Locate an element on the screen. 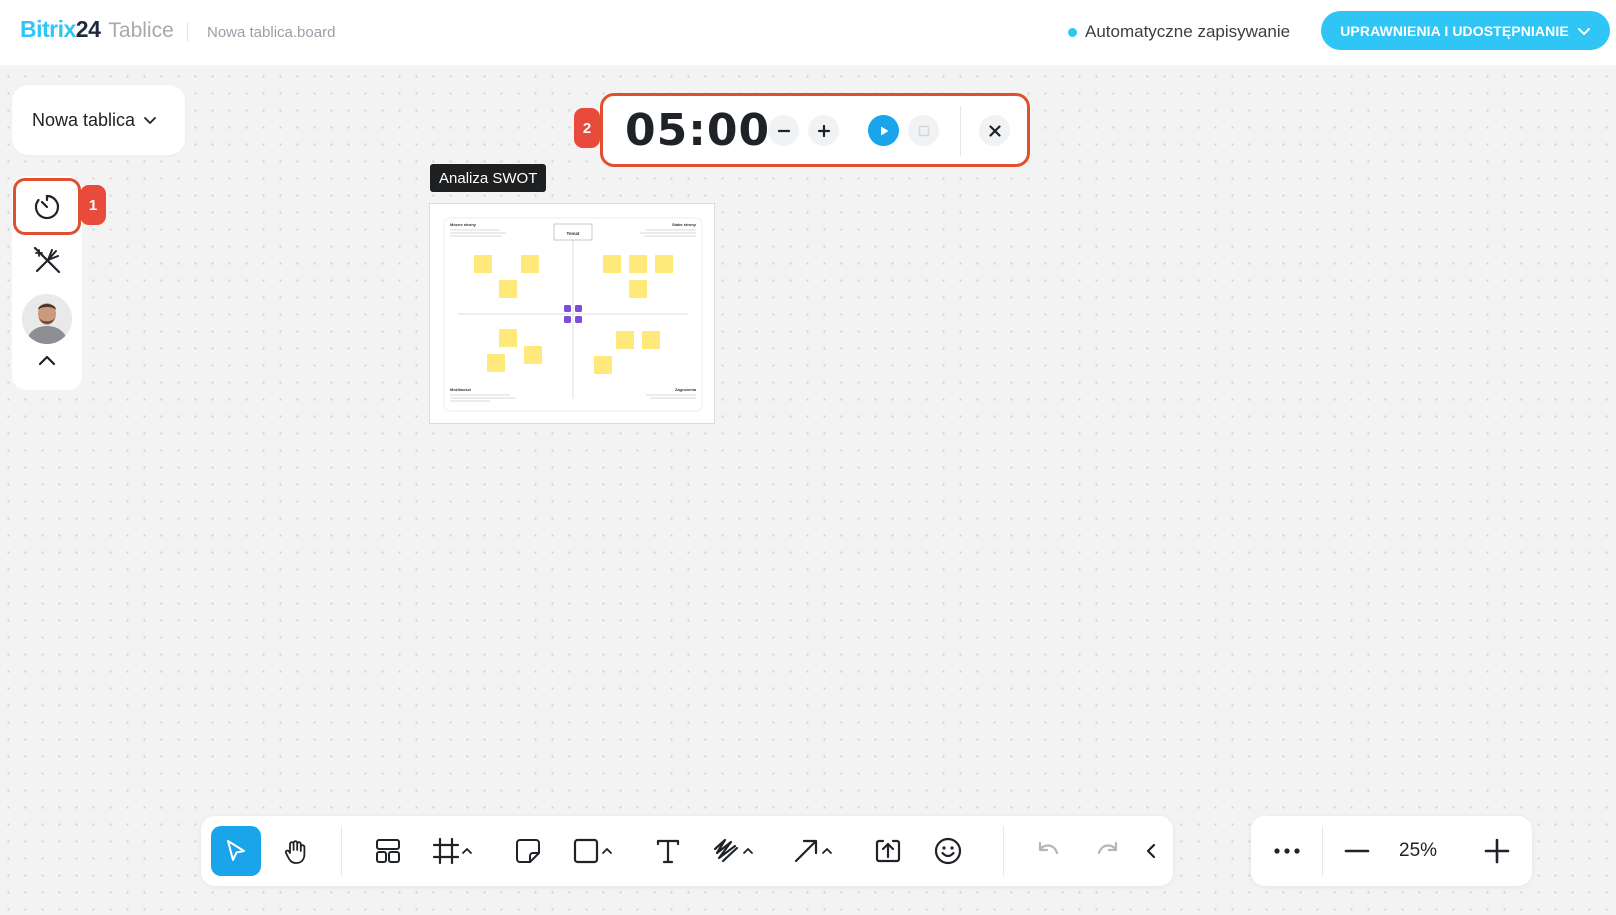 The width and height of the screenshot is (1616, 915). chevron-left-icon is located at coordinates (1151, 851).